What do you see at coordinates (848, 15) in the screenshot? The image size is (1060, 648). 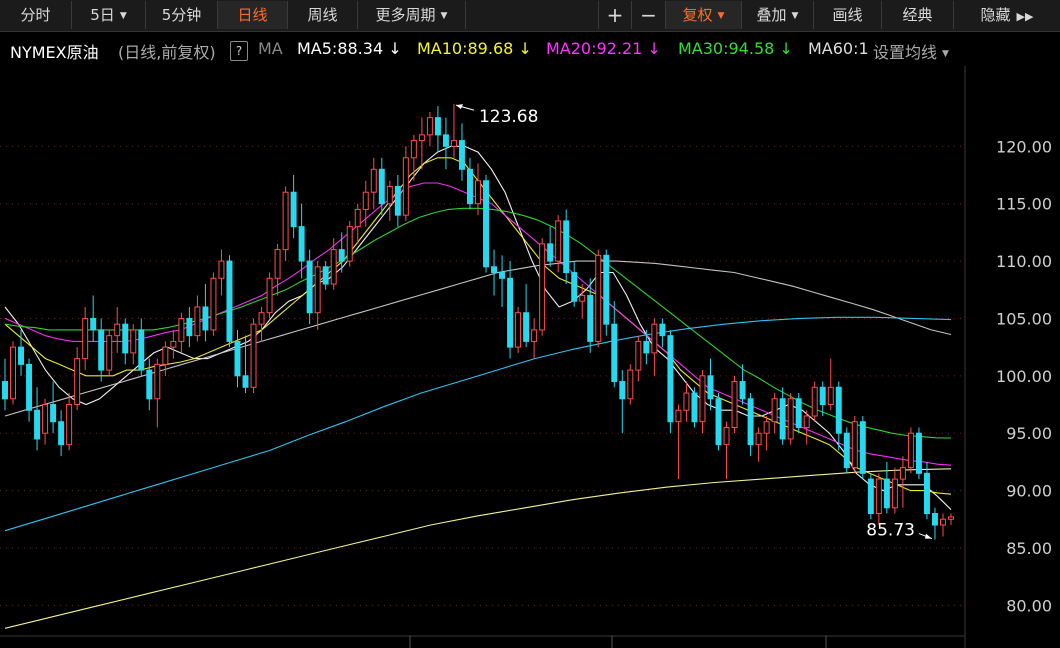 I see `draw-line-button: 画线` at bounding box center [848, 15].